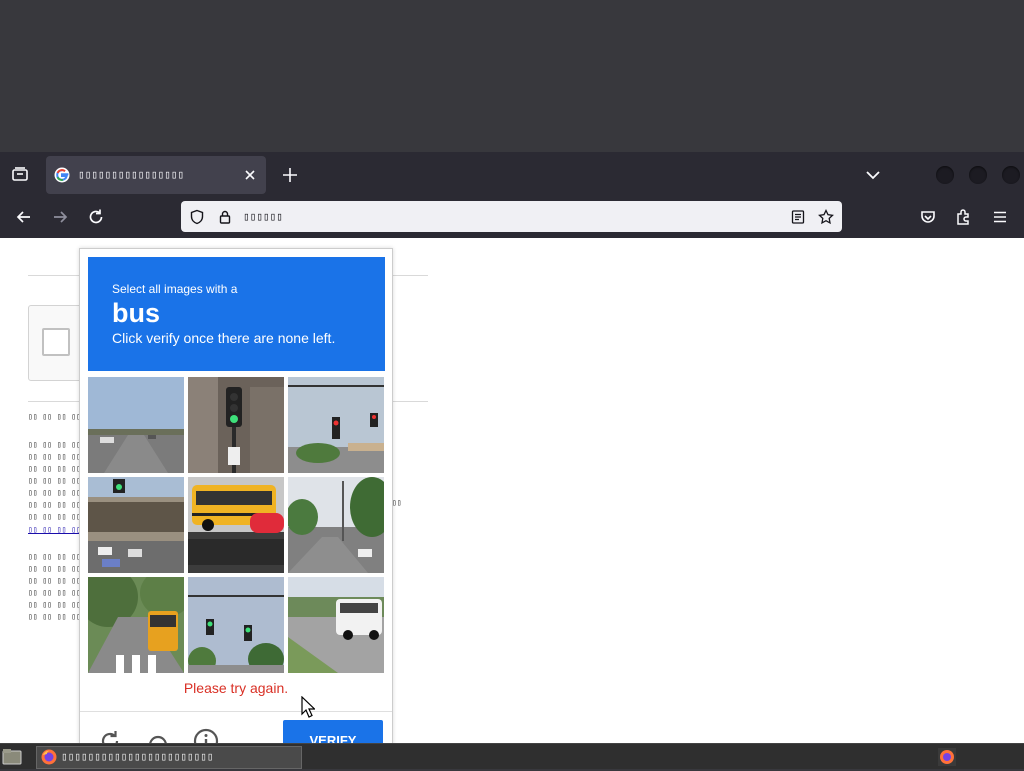  I want to click on system-taskbar: ▯▯▯▯▯▯▯▯▯▯▯▯▯▯▯▯▯▯▯▯▯▯▯, so click(512, 756).